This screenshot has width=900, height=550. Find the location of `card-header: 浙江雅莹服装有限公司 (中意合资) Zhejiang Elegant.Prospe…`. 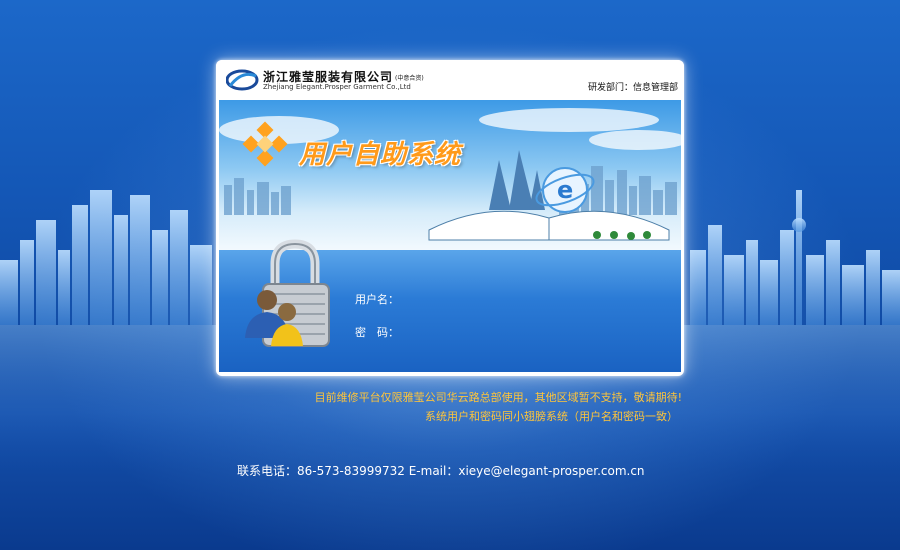

card-header: 浙江雅莹服装有限公司 (中意合资) Zhejiang Elegant.Prospe… is located at coordinates (450, 80).